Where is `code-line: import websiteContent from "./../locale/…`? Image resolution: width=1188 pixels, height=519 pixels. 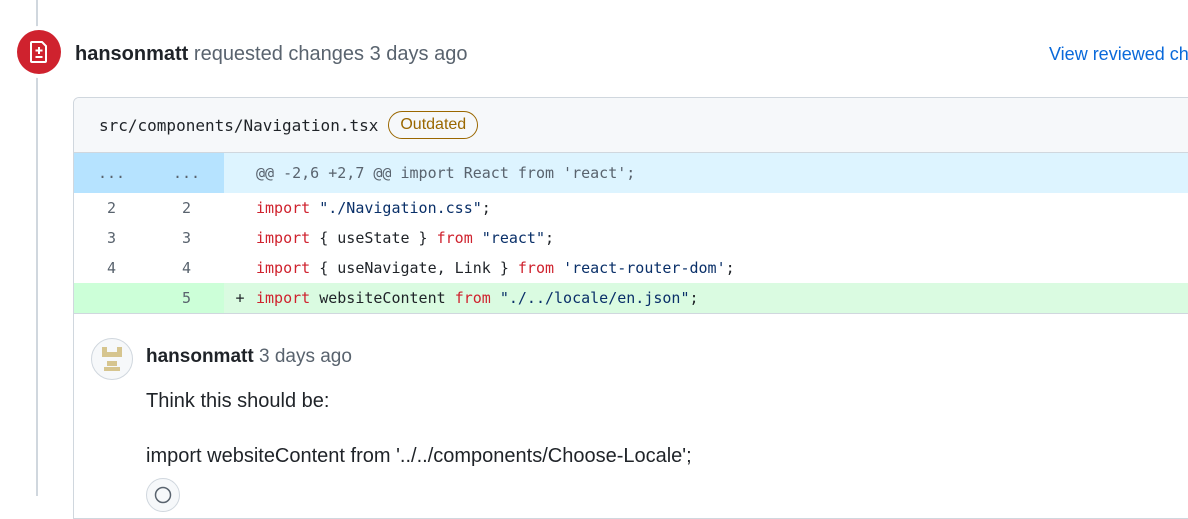
code-line: import websiteContent from "./../locale/… is located at coordinates (722, 298).